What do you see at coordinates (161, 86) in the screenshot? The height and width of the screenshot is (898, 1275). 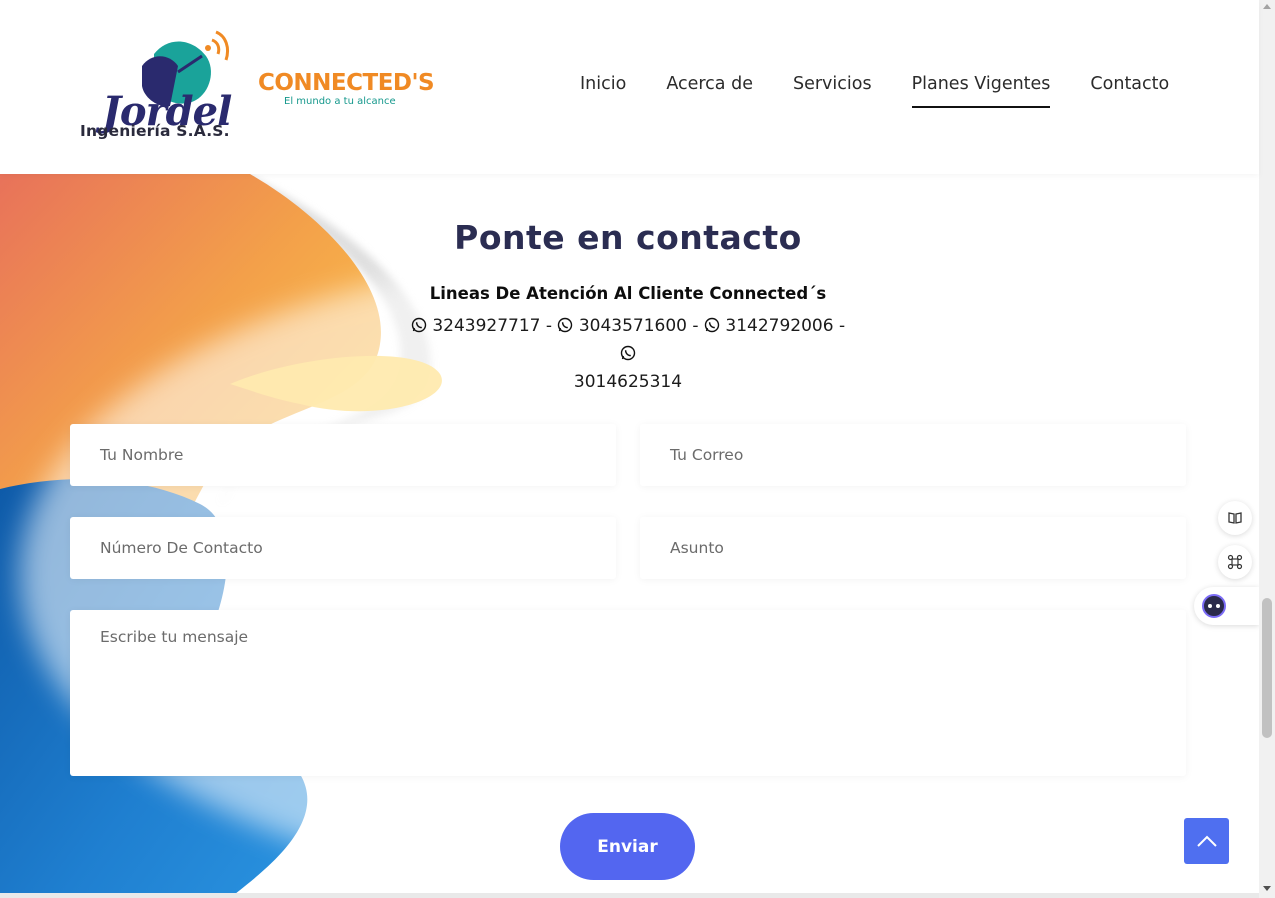 I see `jordel-logo: Jordel Ingeniería S.A.S.` at bounding box center [161, 86].